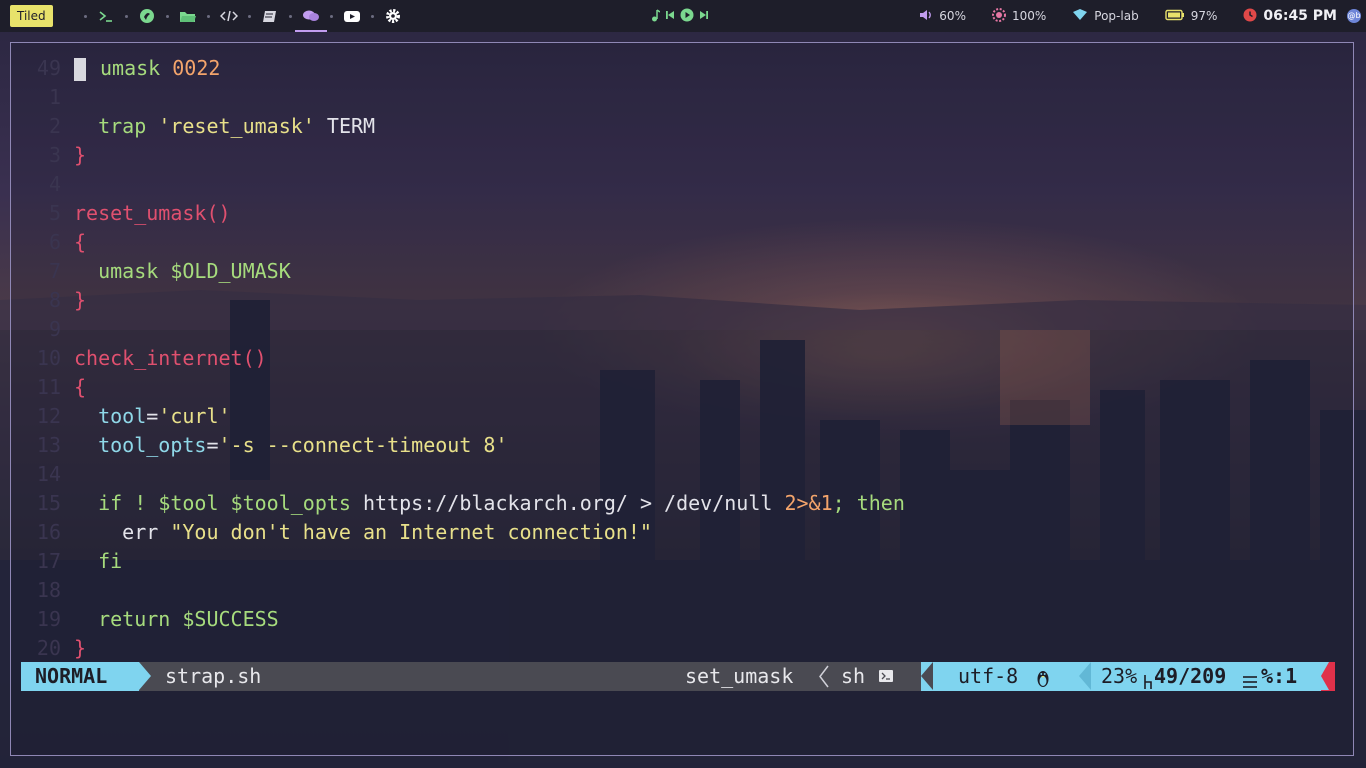 Image resolution: width=1366 pixels, height=768 pixels. I want to click on code-text: {, so click(80, 242).